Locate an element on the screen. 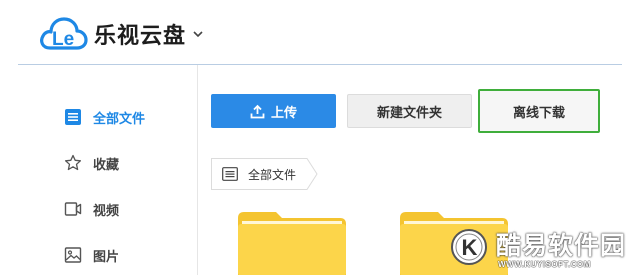  sidebar-item-video: 视频 is located at coordinates (91, 209).